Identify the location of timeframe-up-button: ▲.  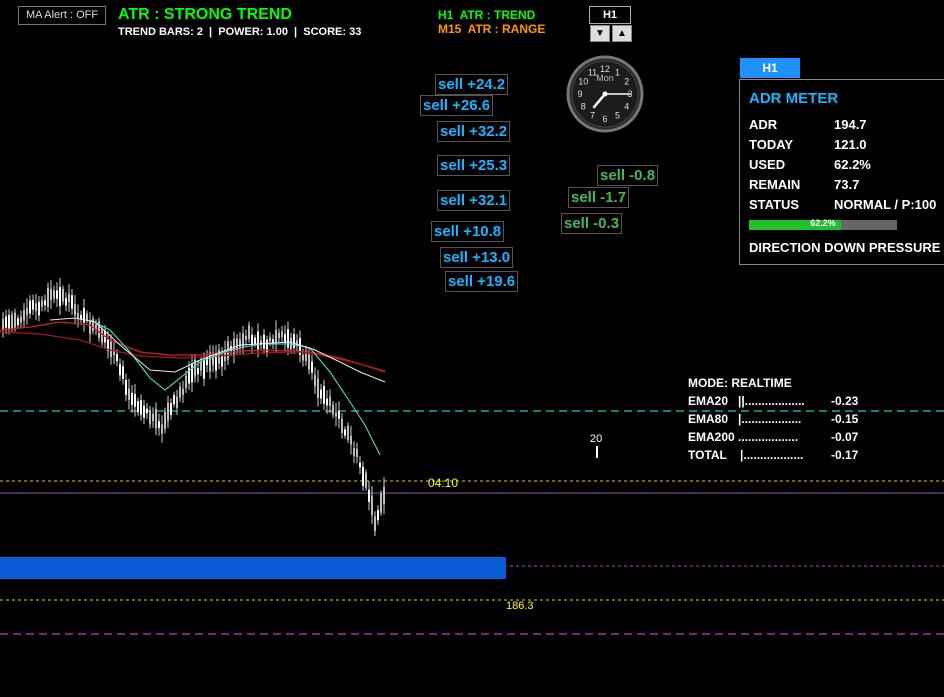
(622, 33).